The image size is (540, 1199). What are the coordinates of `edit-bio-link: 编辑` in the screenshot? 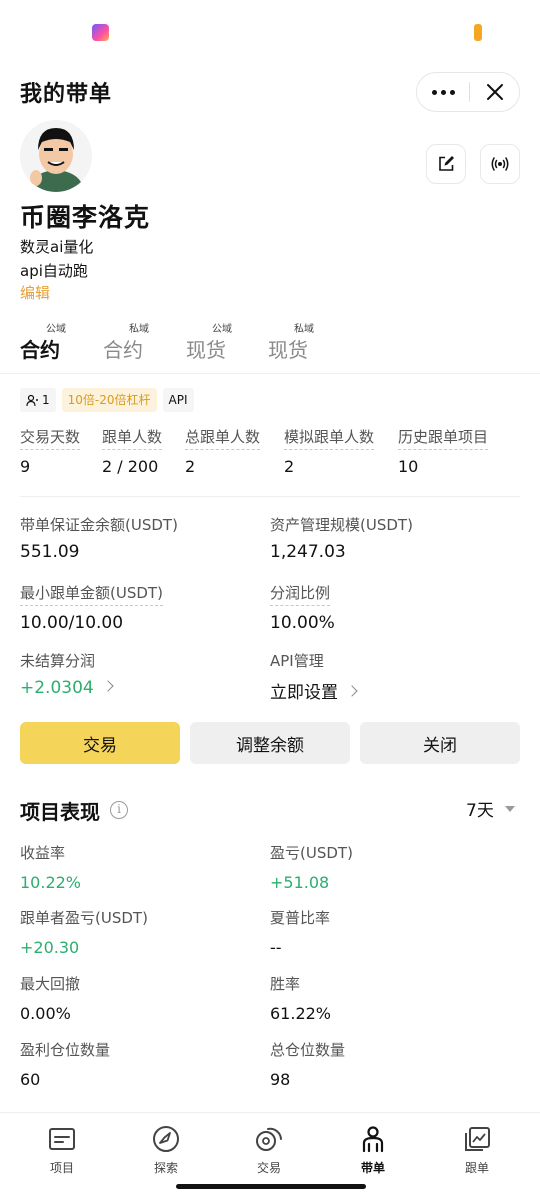 It's located at (35, 292).